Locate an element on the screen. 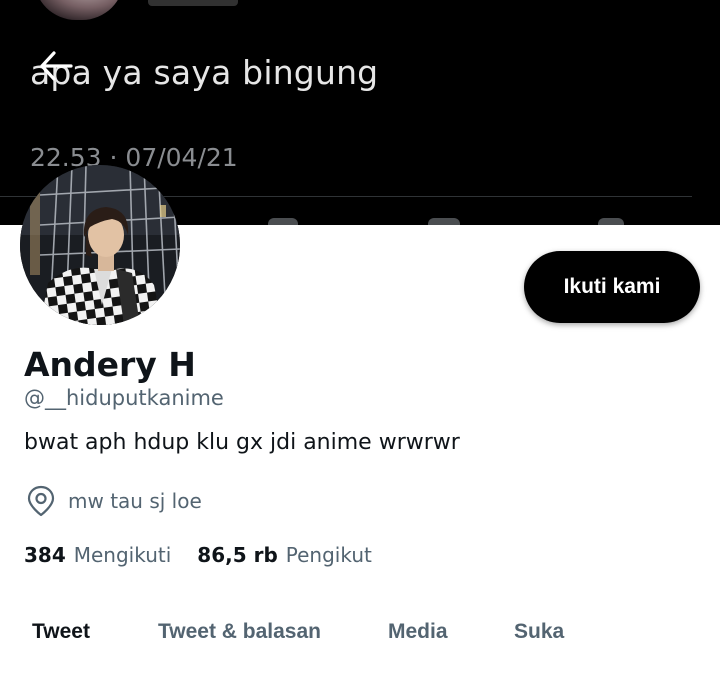 This screenshot has width=720, height=673. back-button is located at coordinates (56, 66).